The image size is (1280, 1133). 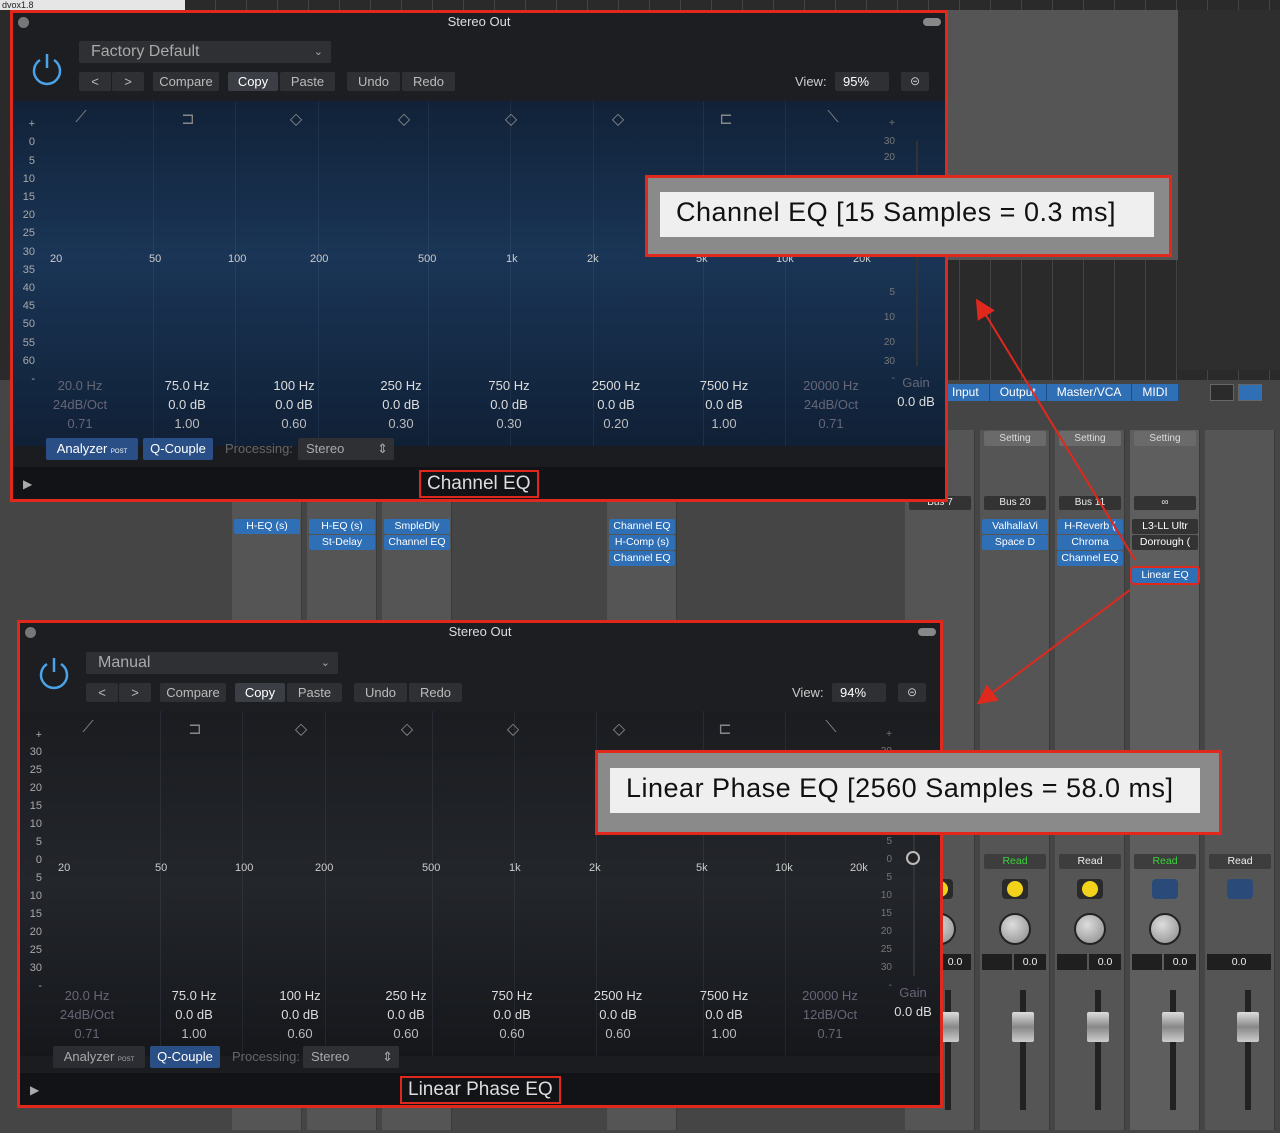 I want to click on band-8-params: 20000 Hz 12dB/Oct 0.71, so click(x=830, y=1014).